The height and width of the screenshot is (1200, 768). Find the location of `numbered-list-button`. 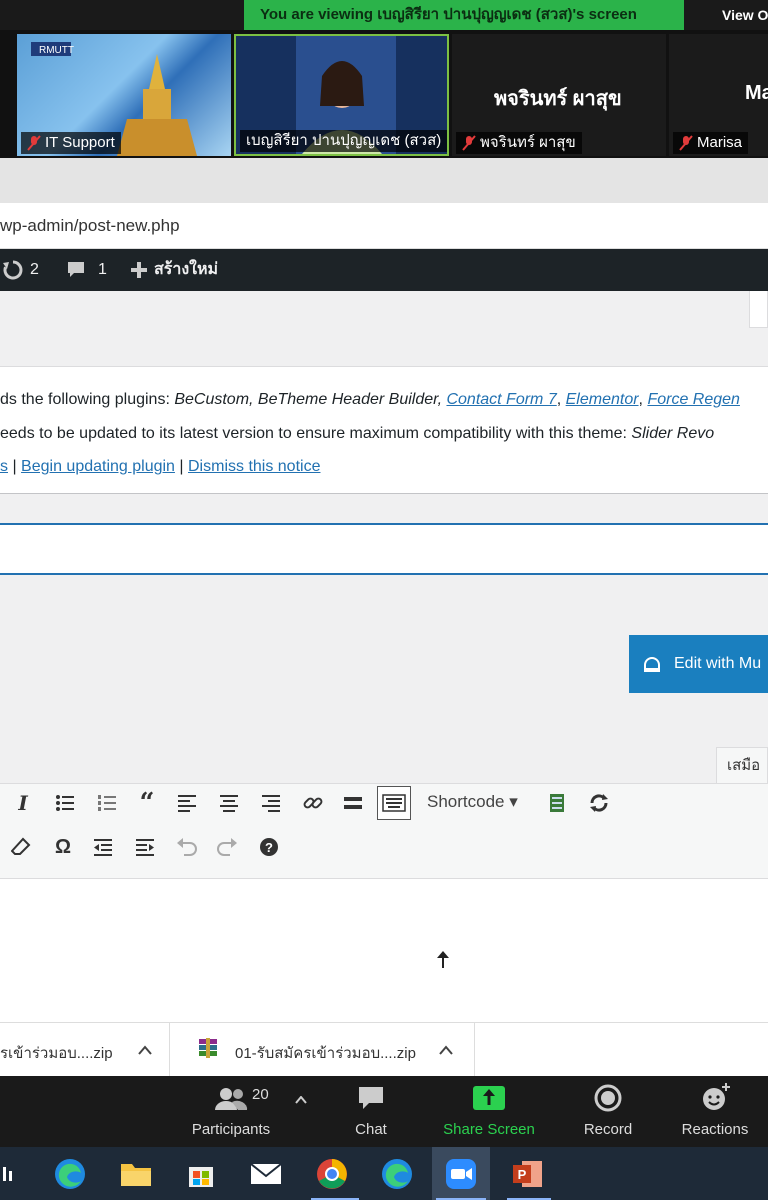

numbered-list-button is located at coordinates (107, 803).